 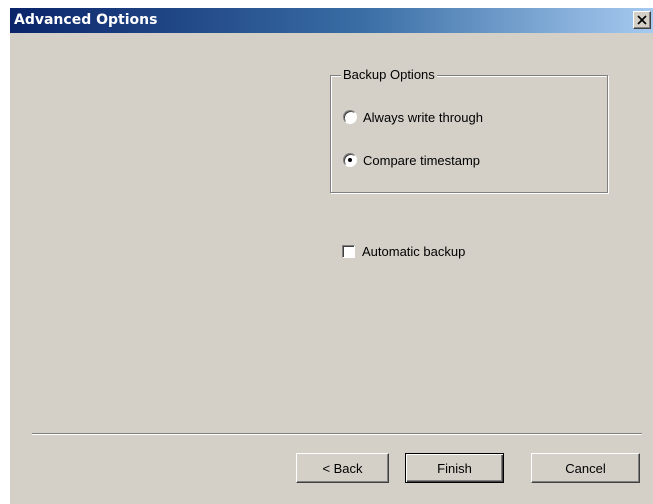 What do you see at coordinates (350, 160) in the screenshot?
I see `radio-button-selected` at bounding box center [350, 160].